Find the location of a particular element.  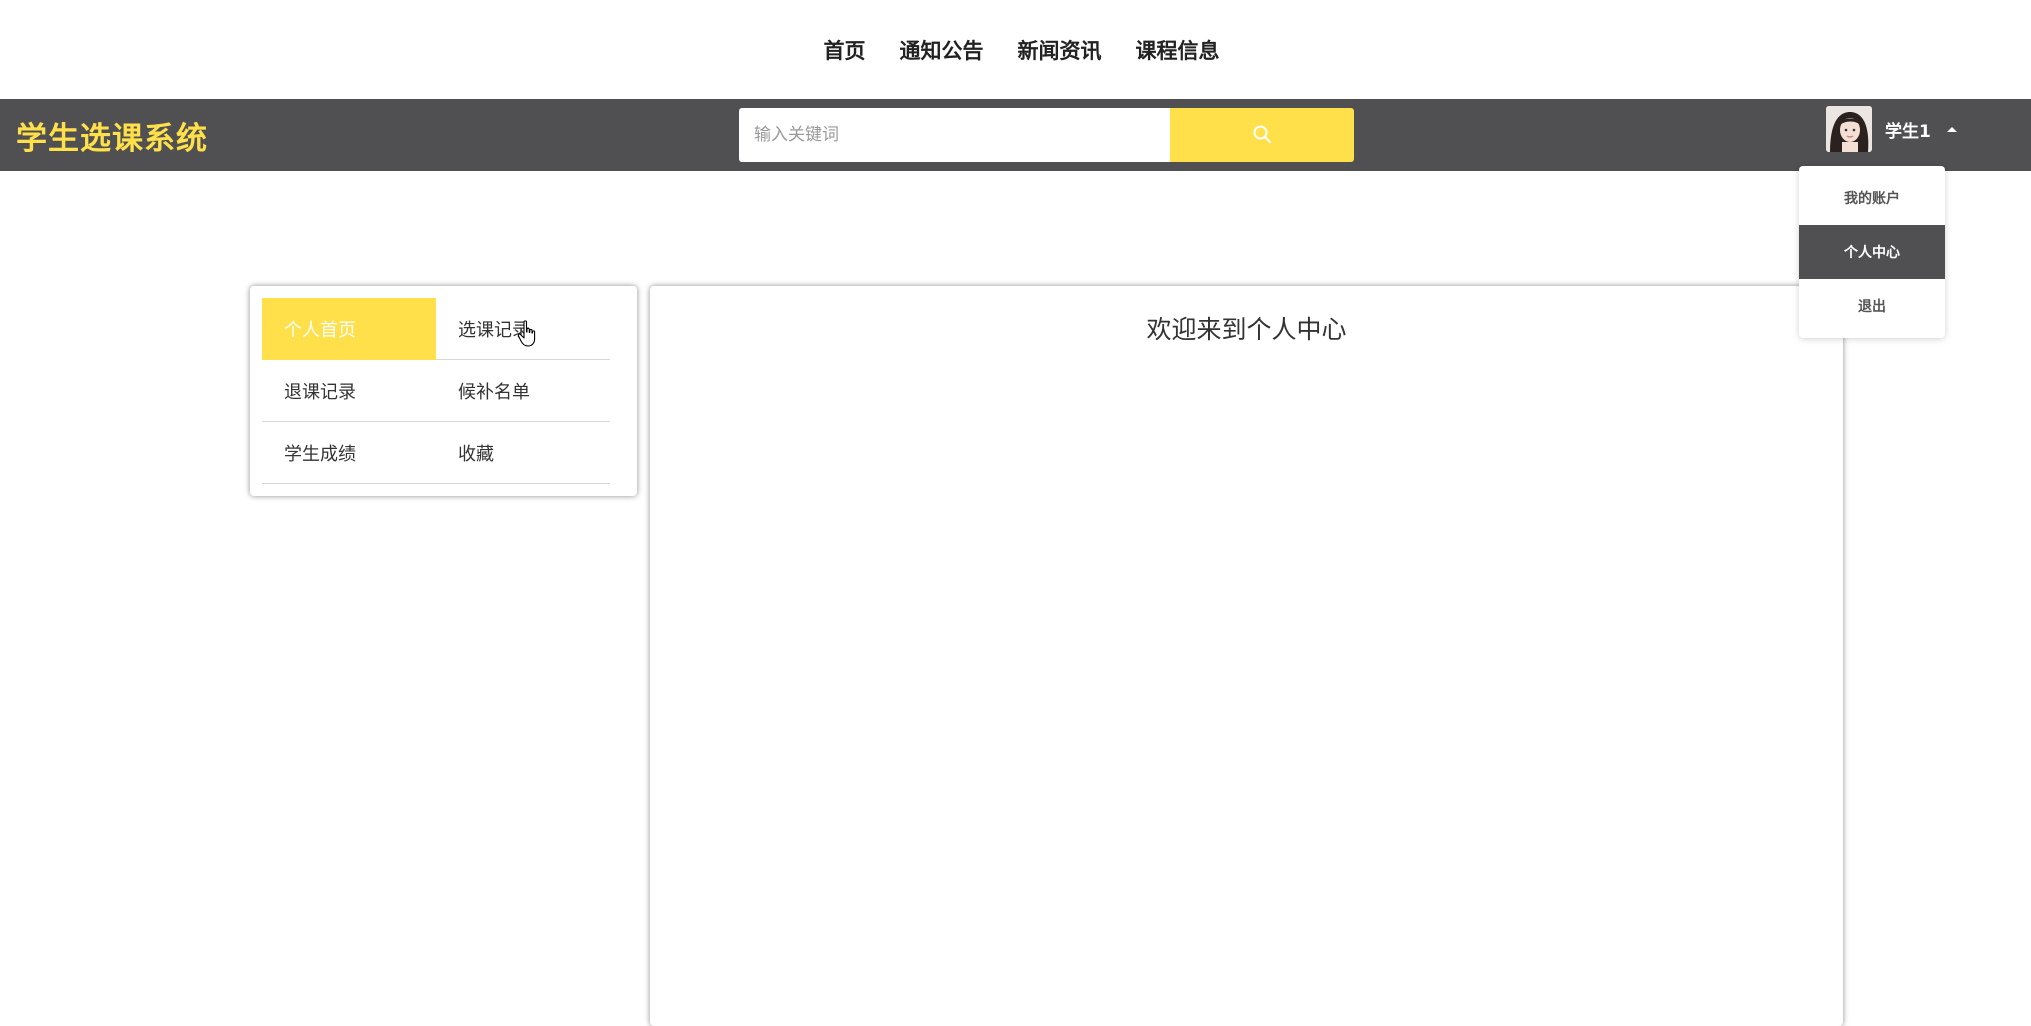

top-nav: 首页 通知公告 新闻资讯 课程信息 is located at coordinates (1015, 49).